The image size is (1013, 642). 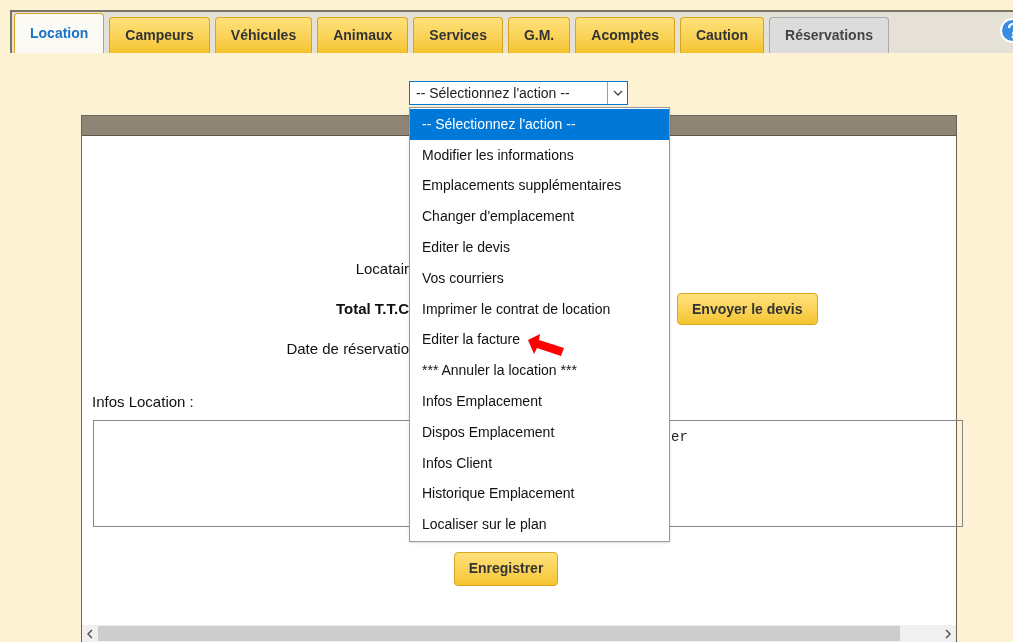 What do you see at coordinates (458, 35) in the screenshot?
I see `tab: Services` at bounding box center [458, 35].